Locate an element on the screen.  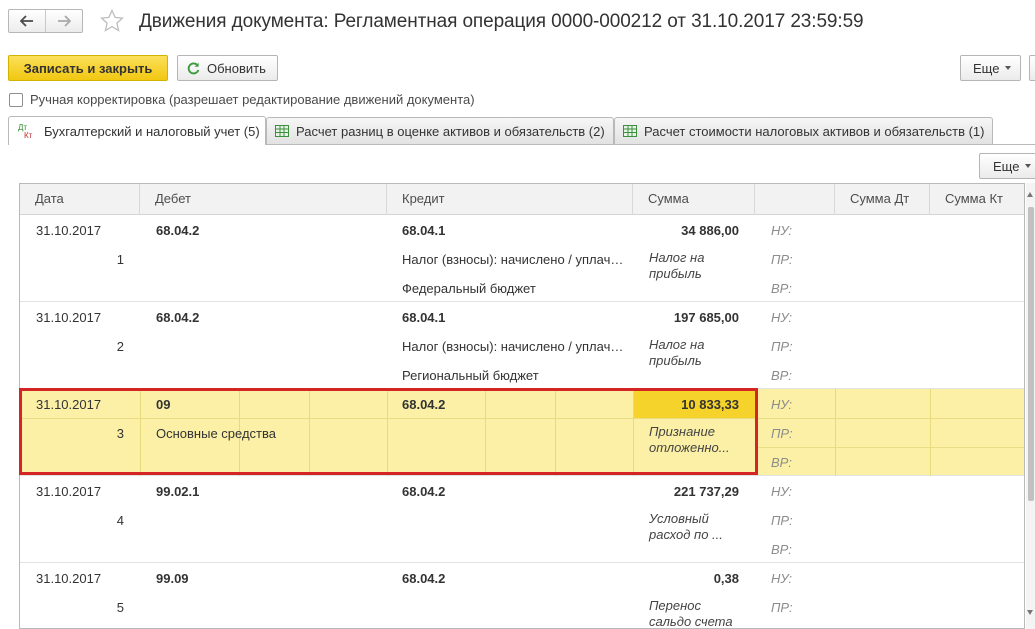
column-header-date: Дата is located at coordinates (80, 199).